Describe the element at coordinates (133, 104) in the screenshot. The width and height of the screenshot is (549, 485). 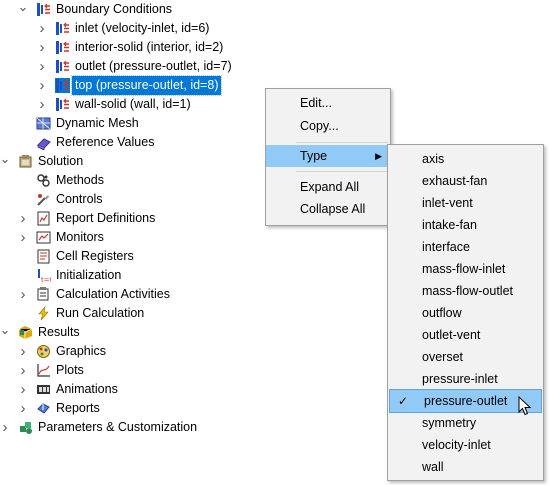
I see `tree-node-label: wall-solid (wall, id=1)` at that location.